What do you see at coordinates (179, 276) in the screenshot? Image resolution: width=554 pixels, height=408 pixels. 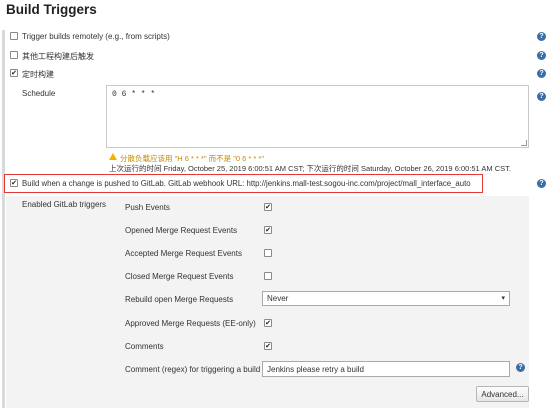 I see `closed-mr-label: Closed Merge Request Events` at bounding box center [179, 276].